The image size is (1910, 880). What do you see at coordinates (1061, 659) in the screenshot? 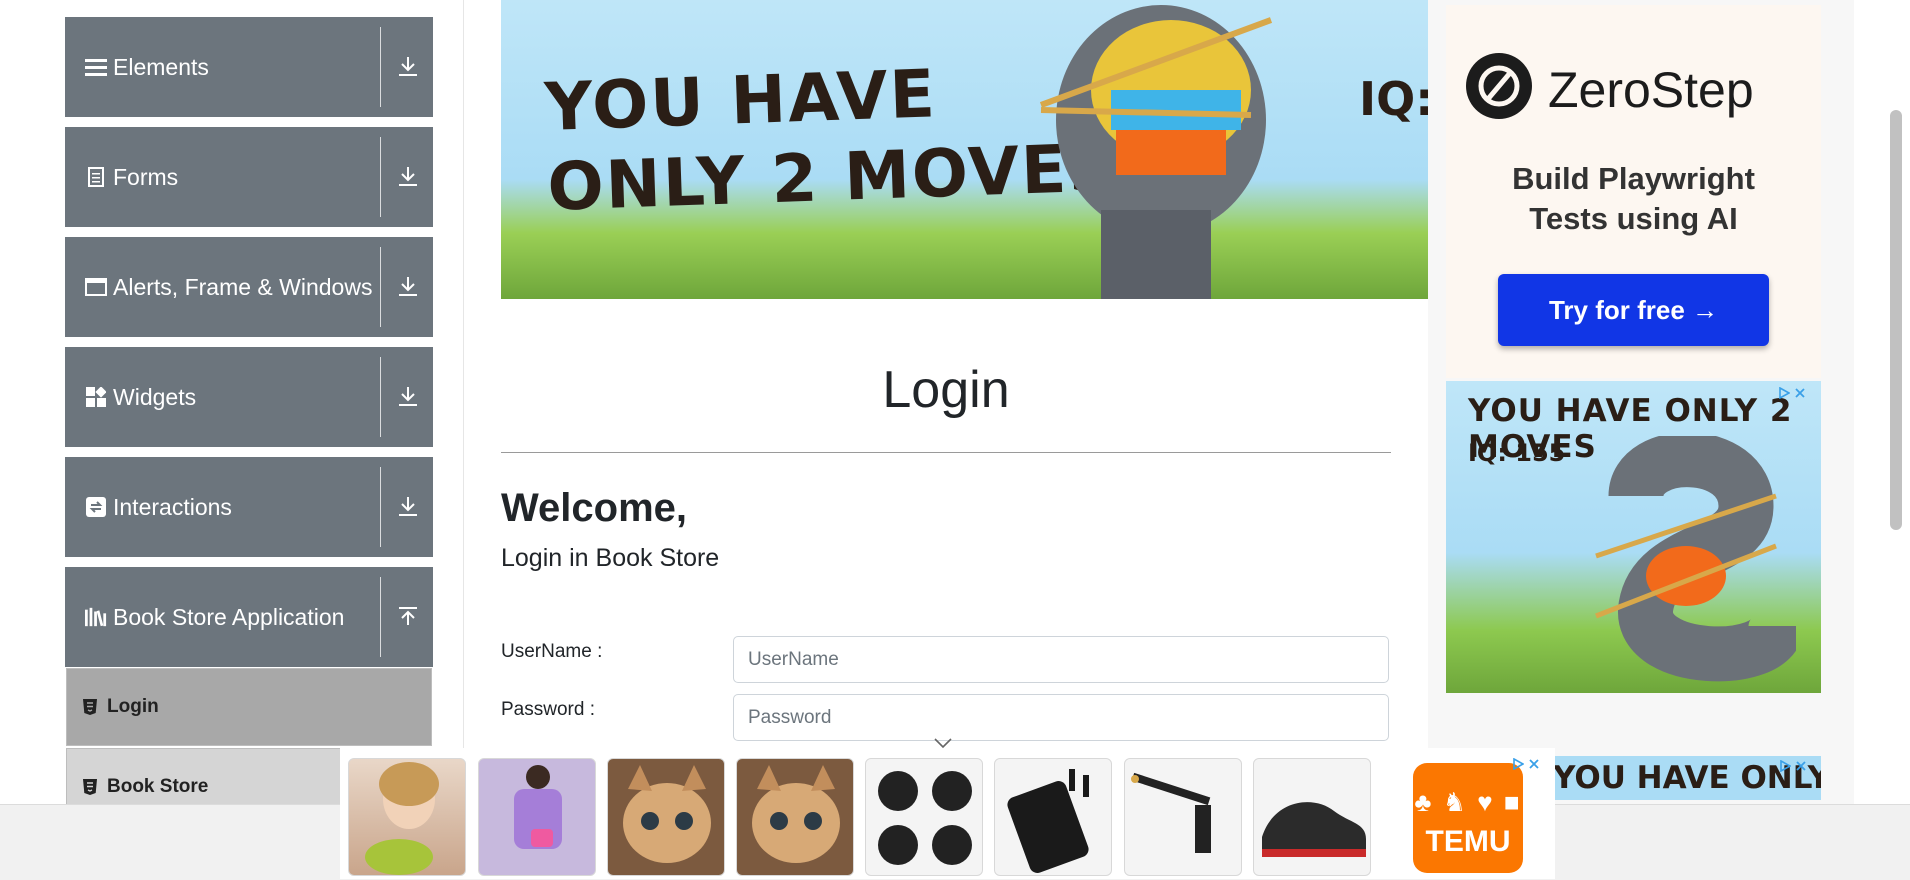
I see `username-input` at bounding box center [1061, 659].